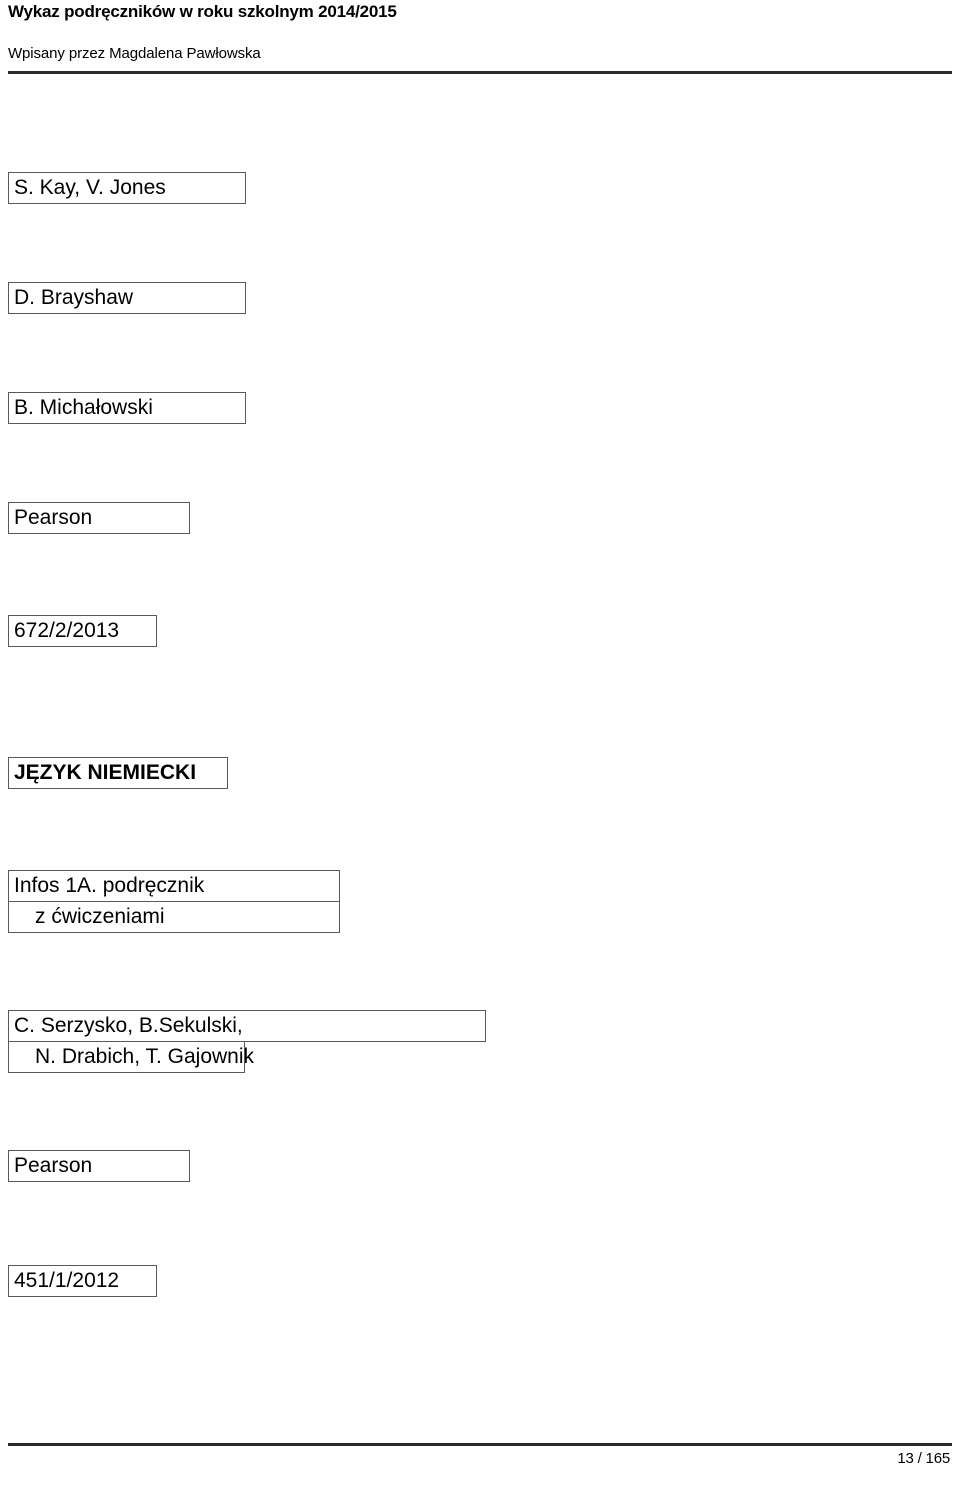 Image resolution: width=960 pixels, height=1487 pixels. Describe the element at coordinates (247, 1026) in the screenshot. I see `author-serzysko-line1: C. Serzysko, B.Sekulski,` at that location.